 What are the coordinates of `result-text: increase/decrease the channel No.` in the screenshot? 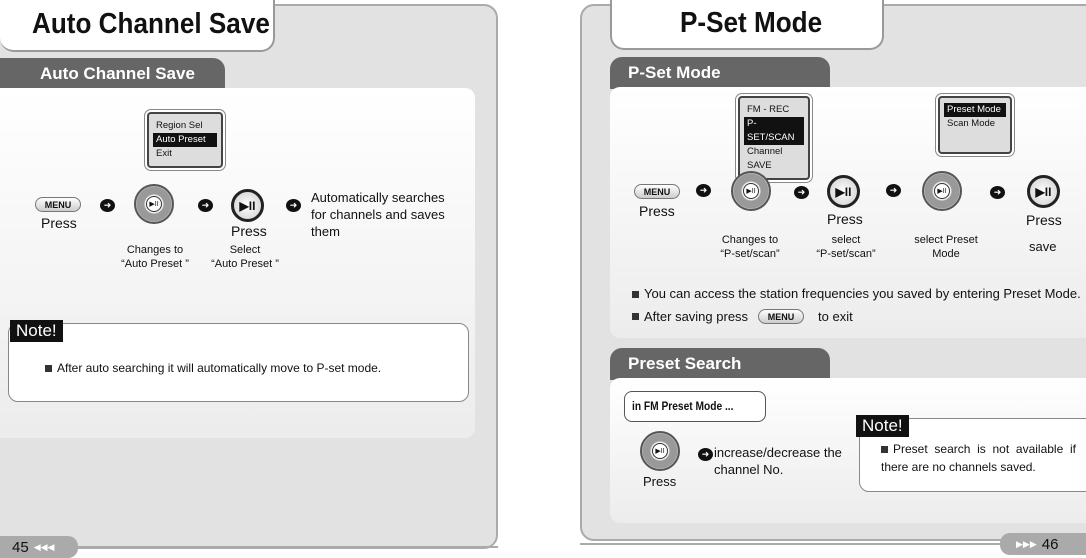 It's located at (778, 461).